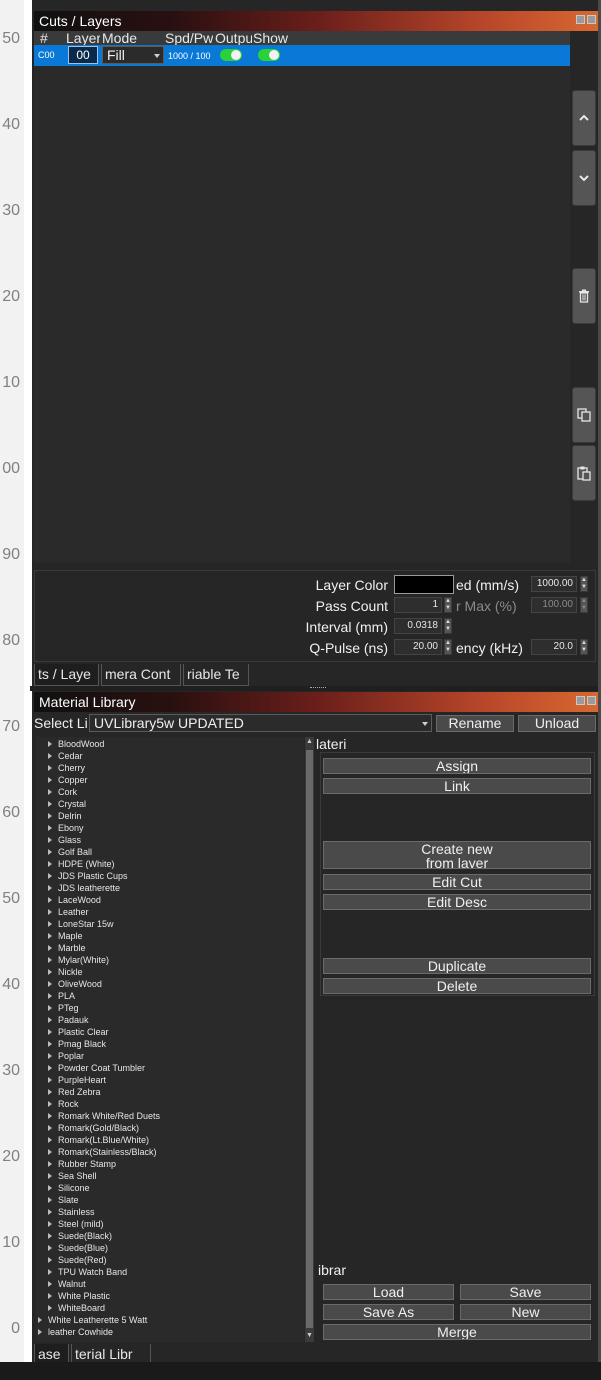  I want to click on material-tree-item: Marble, so click(67, 948).